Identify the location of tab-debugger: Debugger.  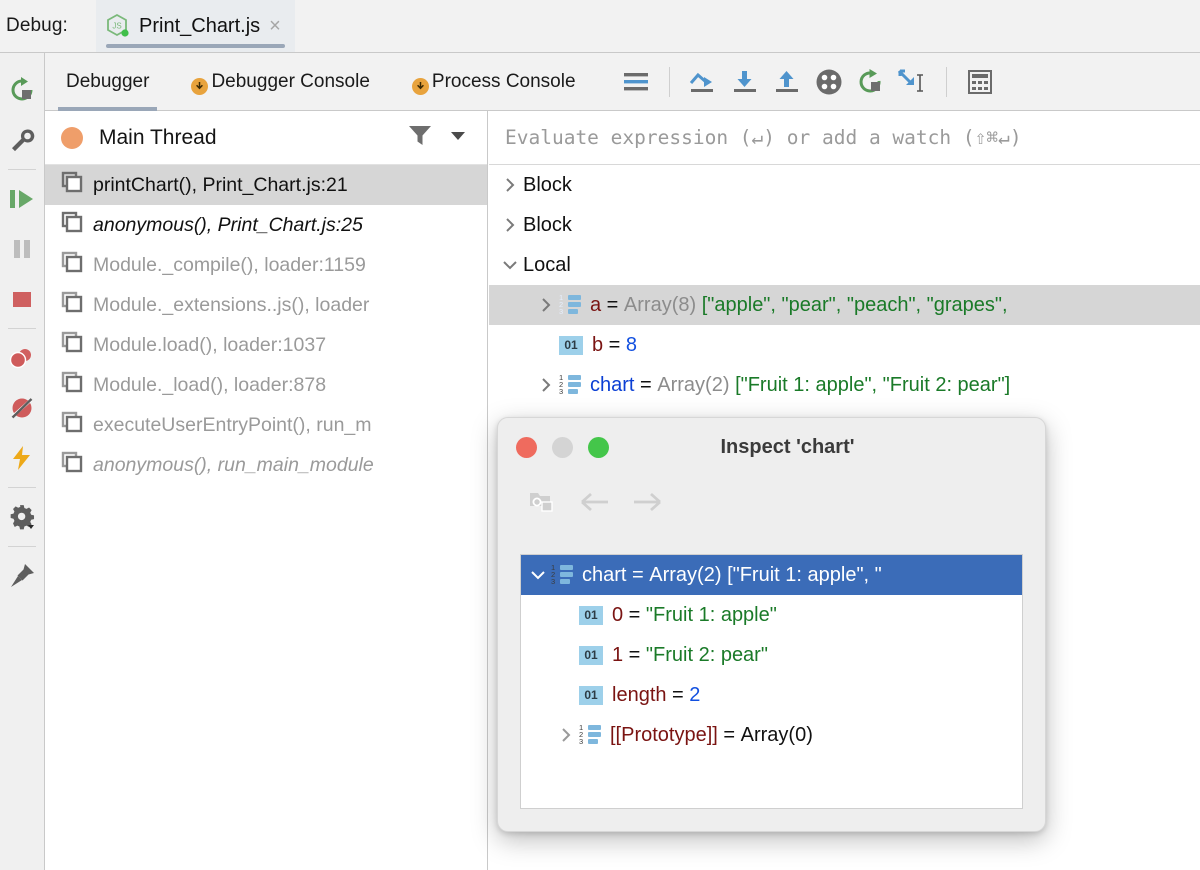
(107, 82).